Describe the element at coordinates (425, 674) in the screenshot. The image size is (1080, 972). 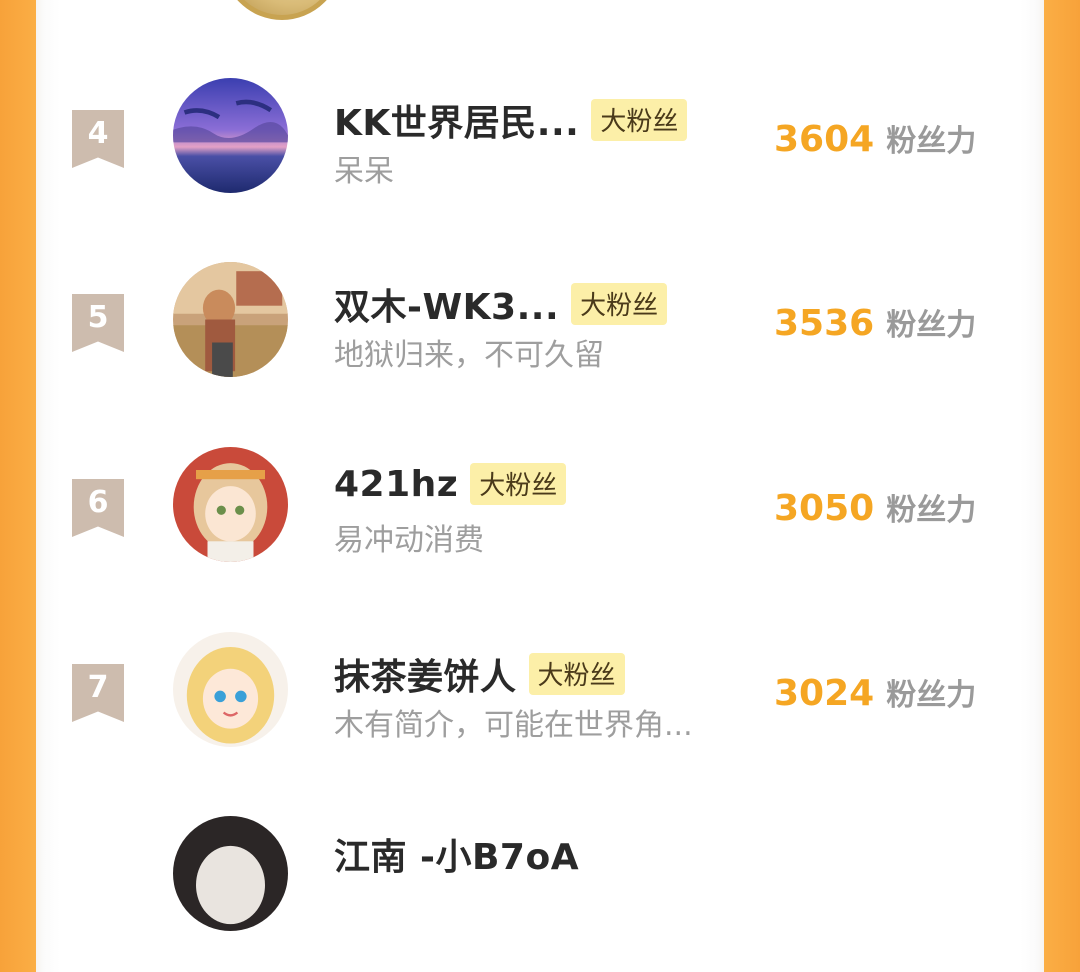
I see `user-name: 抹茶姜饼人` at that location.